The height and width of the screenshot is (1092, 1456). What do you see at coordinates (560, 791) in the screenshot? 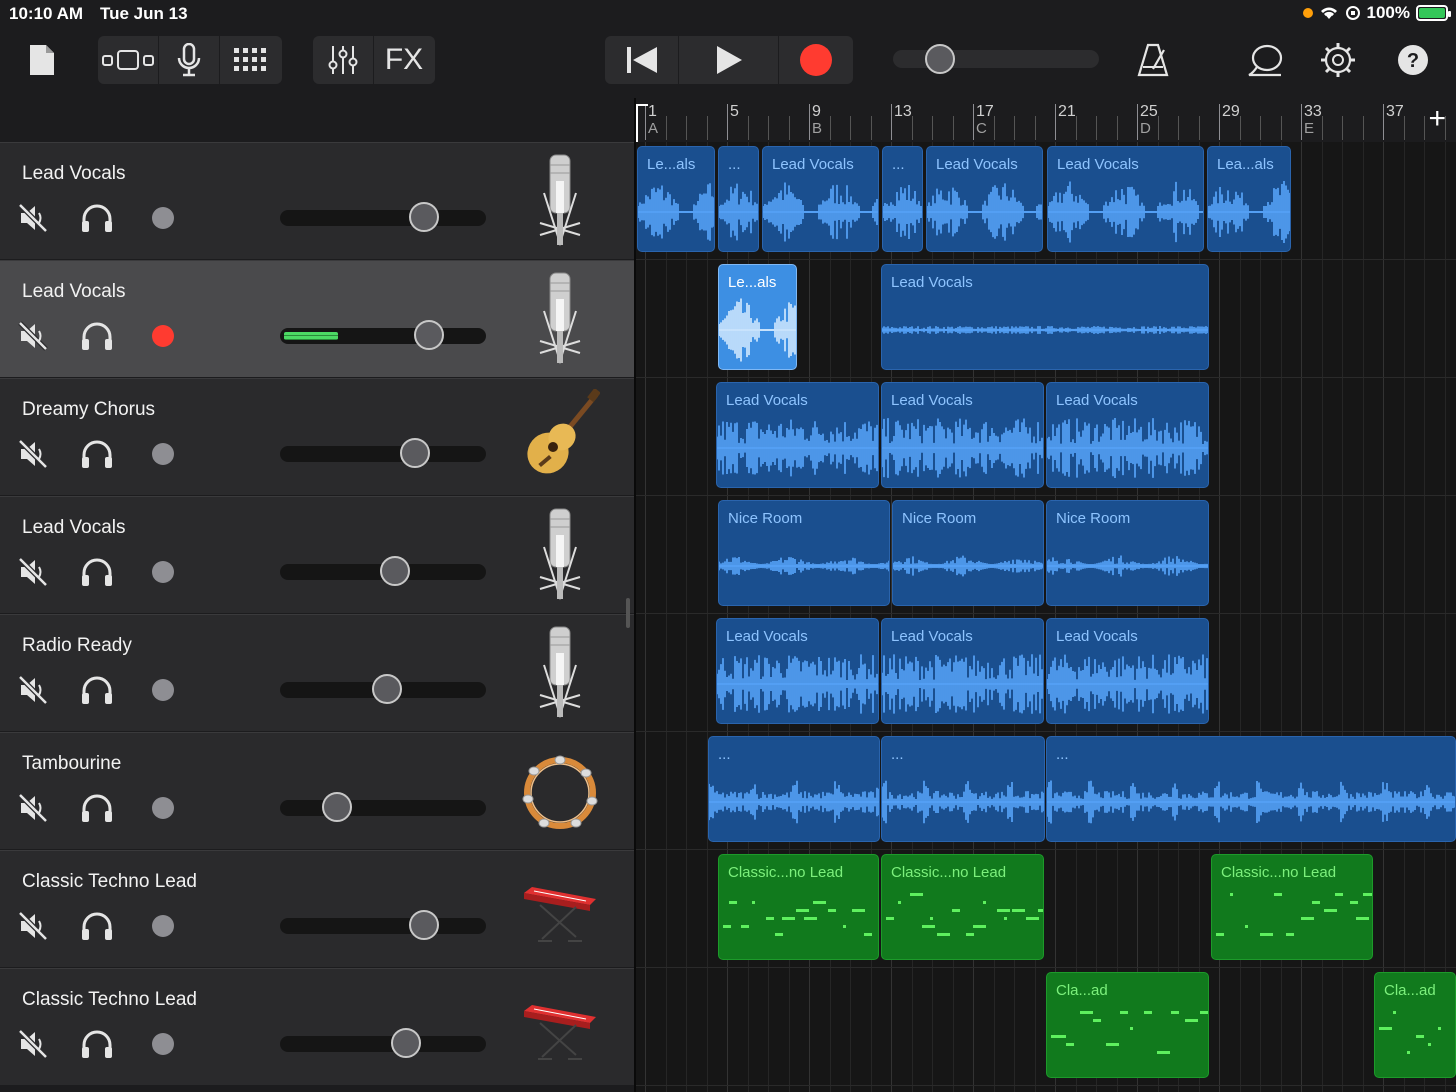
I see `tambourine-icon` at bounding box center [560, 791].